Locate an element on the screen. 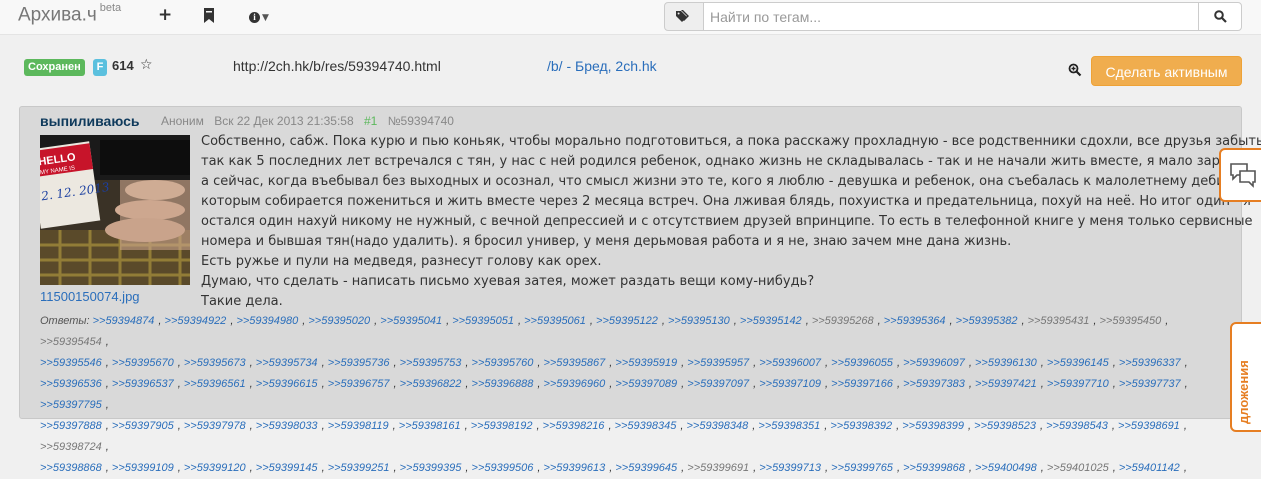 This screenshot has width=1261, height=479. reply-link: >>59397421 is located at coordinates (1006, 384).